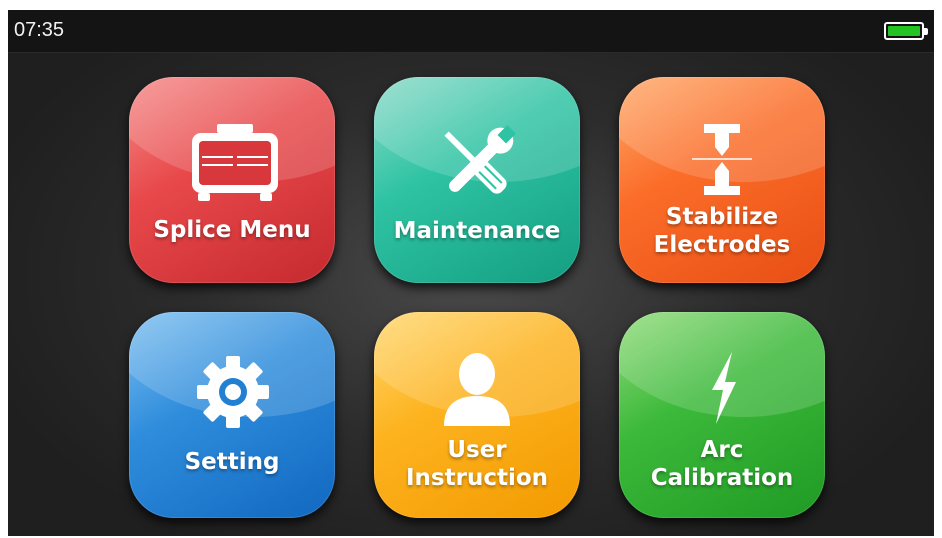 This screenshot has height=538, width=942. What do you see at coordinates (232, 230) in the screenshot?
I see `splice-menu-label: Splice Menu` at bounding box center [232, 230].